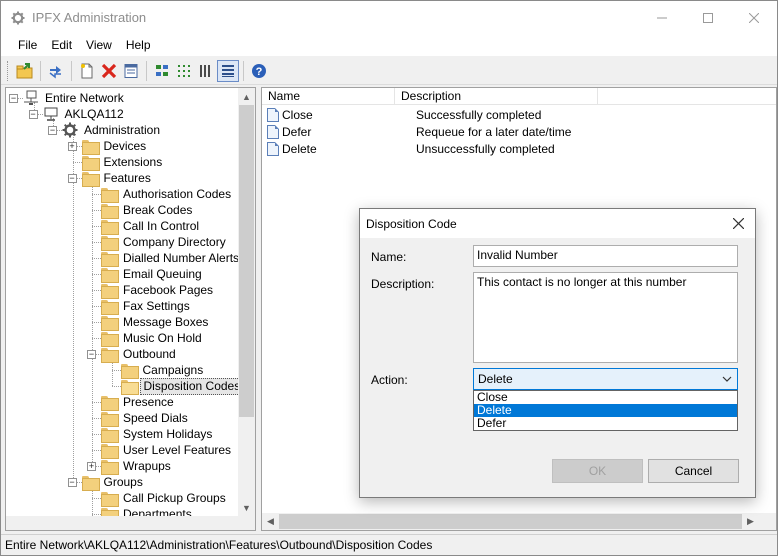 The image size is (778, 556). Describe the element at coordinates (228, 70) in the screenshot. I see `details-view-button` at that location.